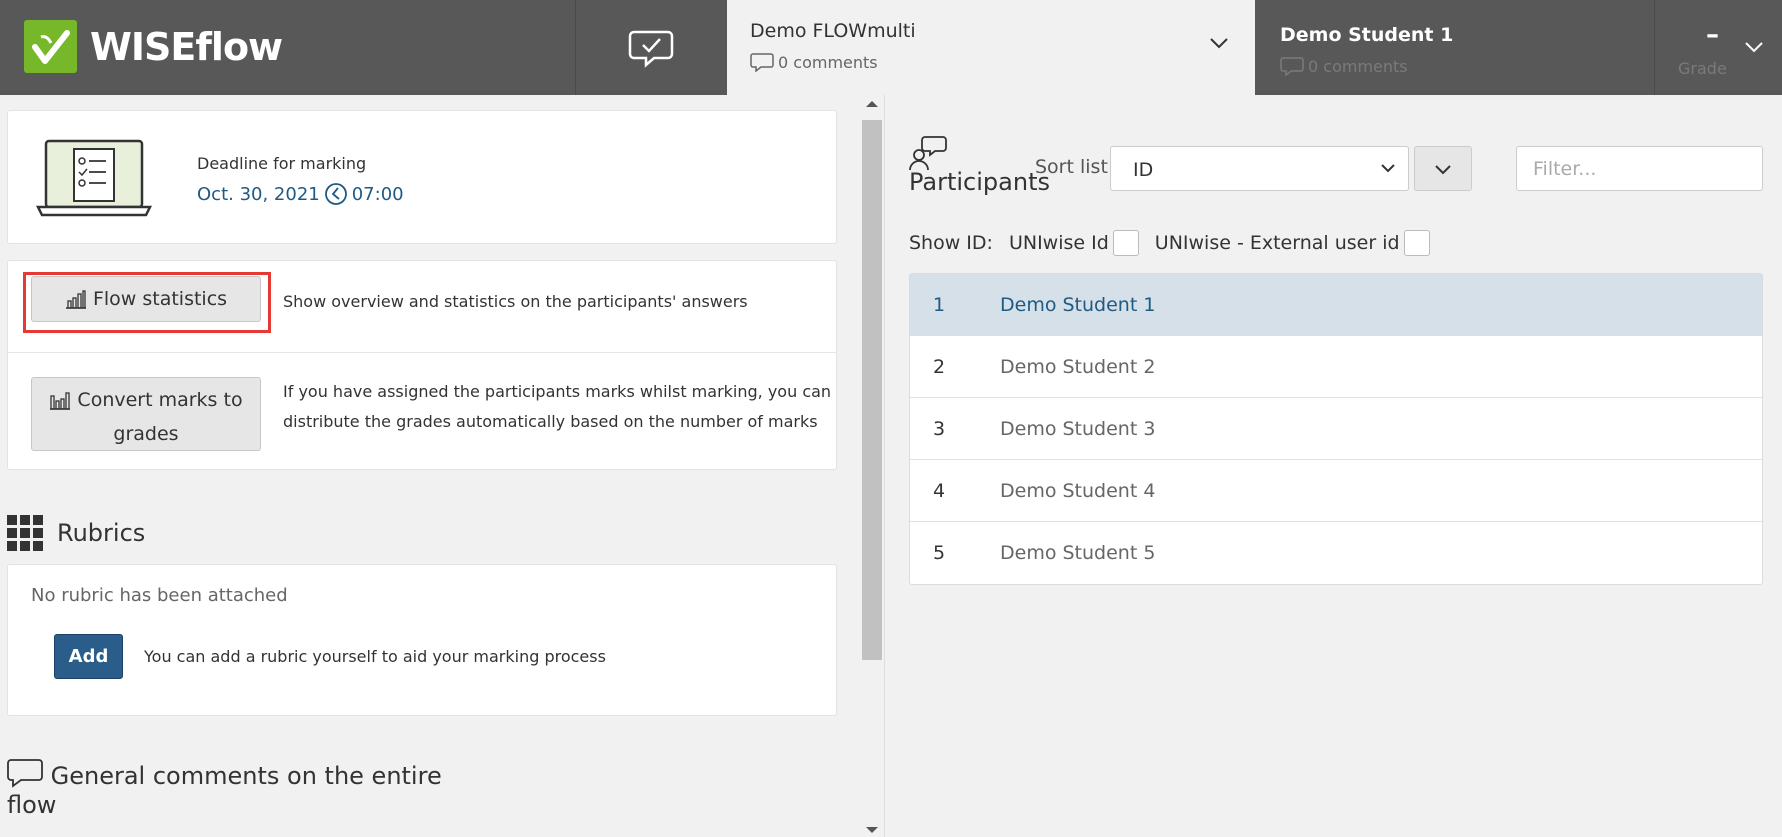  What do you see at coordinates (928, 153) in the screenshot?
I see `participants-icon` at bounding box center [928, 153].